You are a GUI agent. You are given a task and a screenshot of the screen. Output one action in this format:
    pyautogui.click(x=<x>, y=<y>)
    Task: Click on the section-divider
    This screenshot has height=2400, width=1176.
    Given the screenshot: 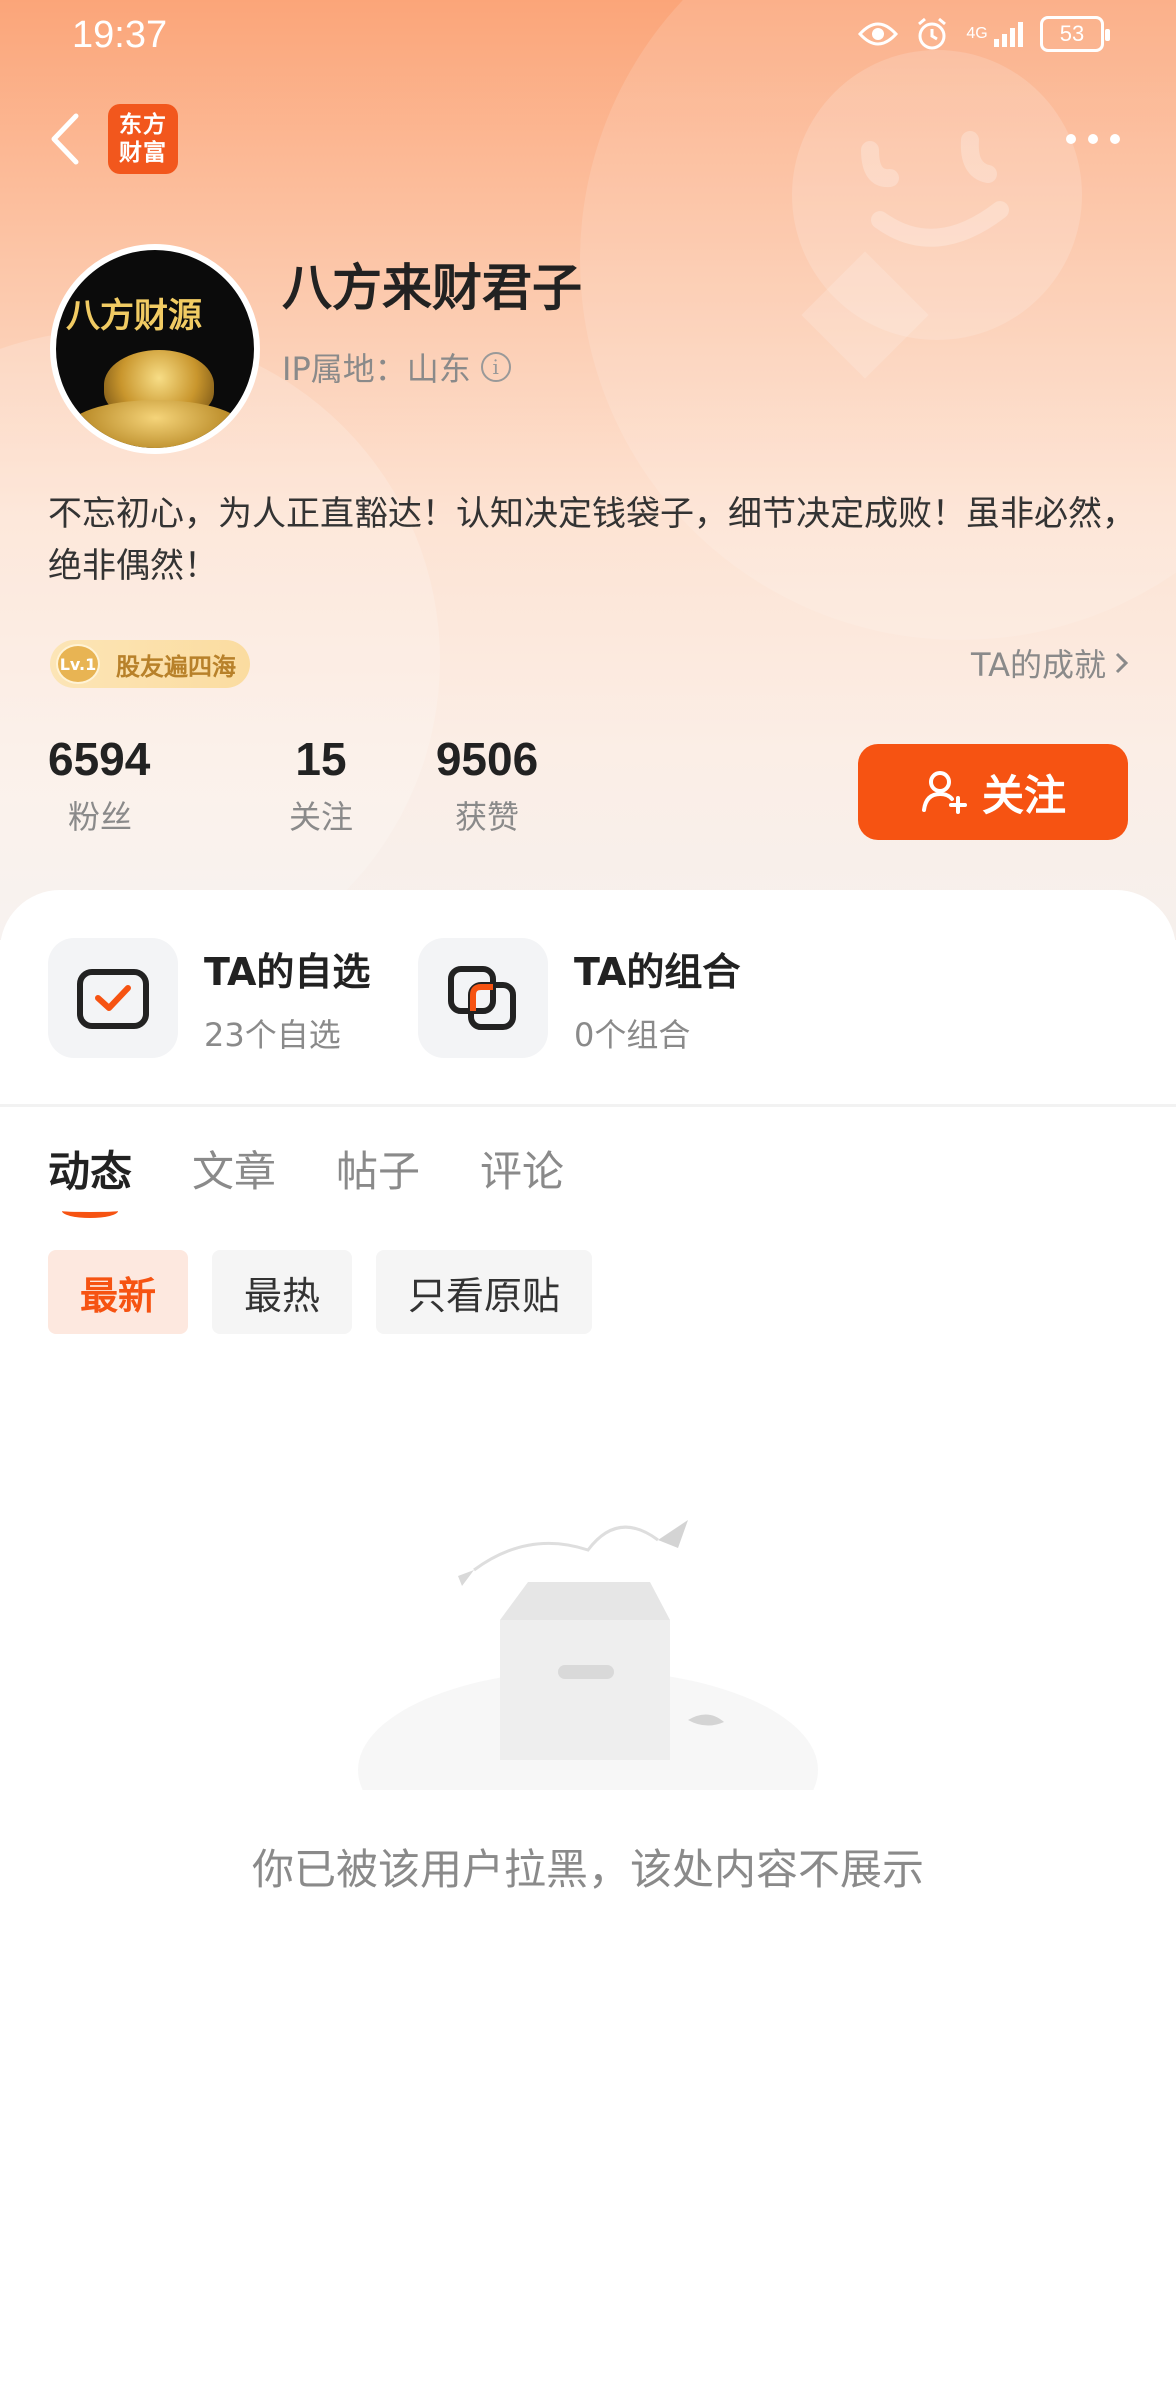 What is the action you would take?
    pyautogui.click(x=588, y=1105)
    